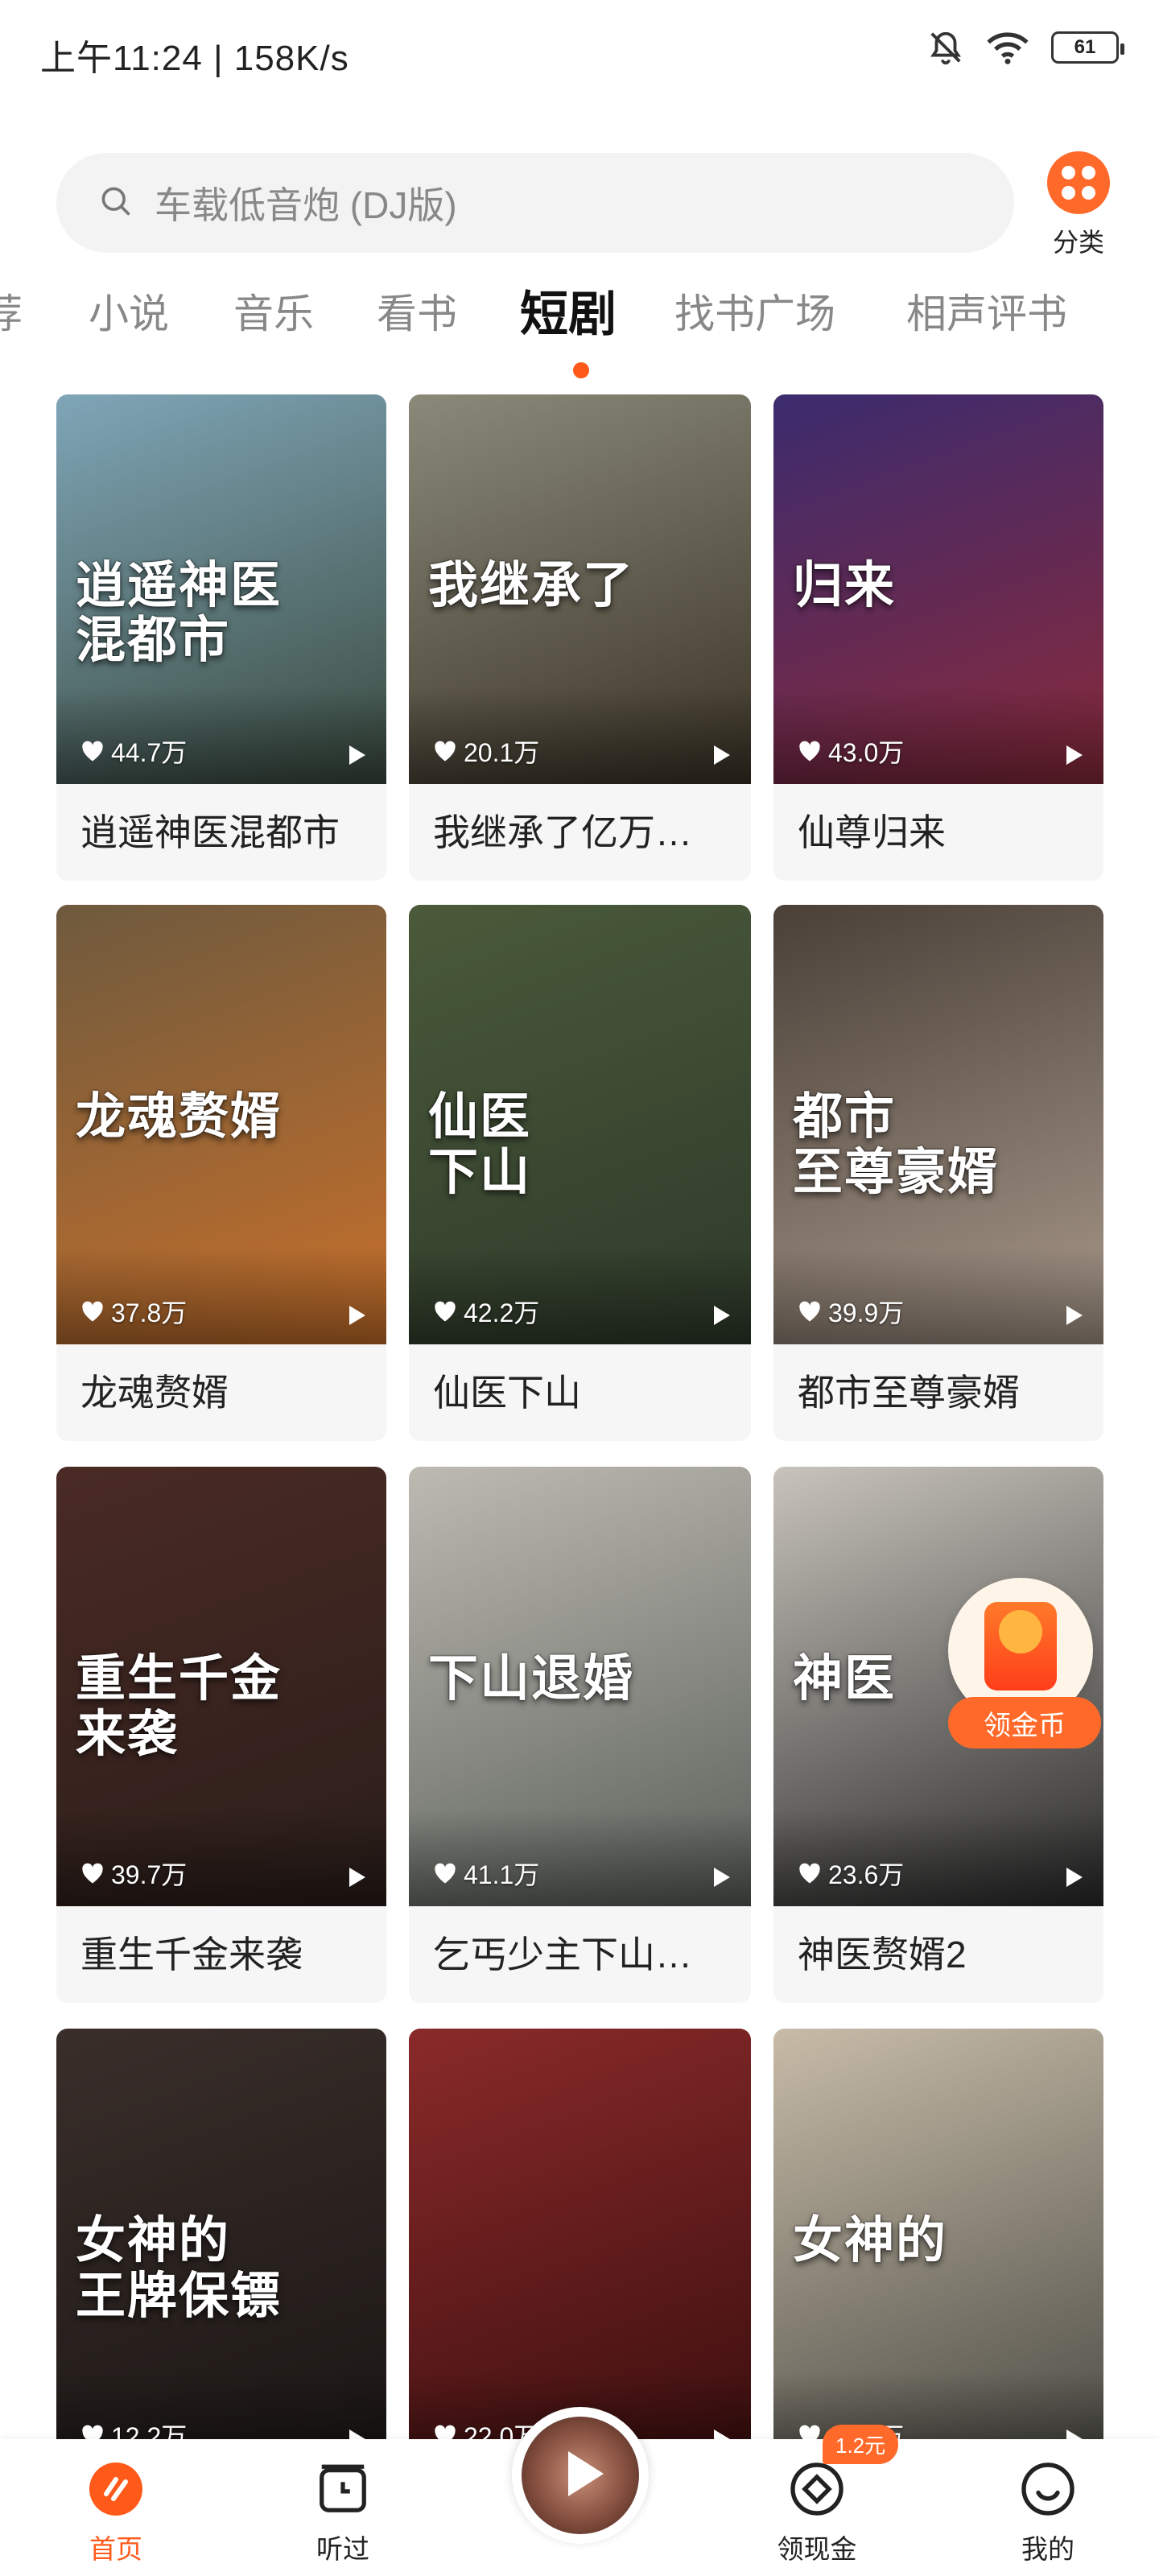 This screenshot has width=1159, height=2576. Describe the element at coordinates (149, 1874) in the screenshot. I see `like-count-value: 39.7万` at that location.